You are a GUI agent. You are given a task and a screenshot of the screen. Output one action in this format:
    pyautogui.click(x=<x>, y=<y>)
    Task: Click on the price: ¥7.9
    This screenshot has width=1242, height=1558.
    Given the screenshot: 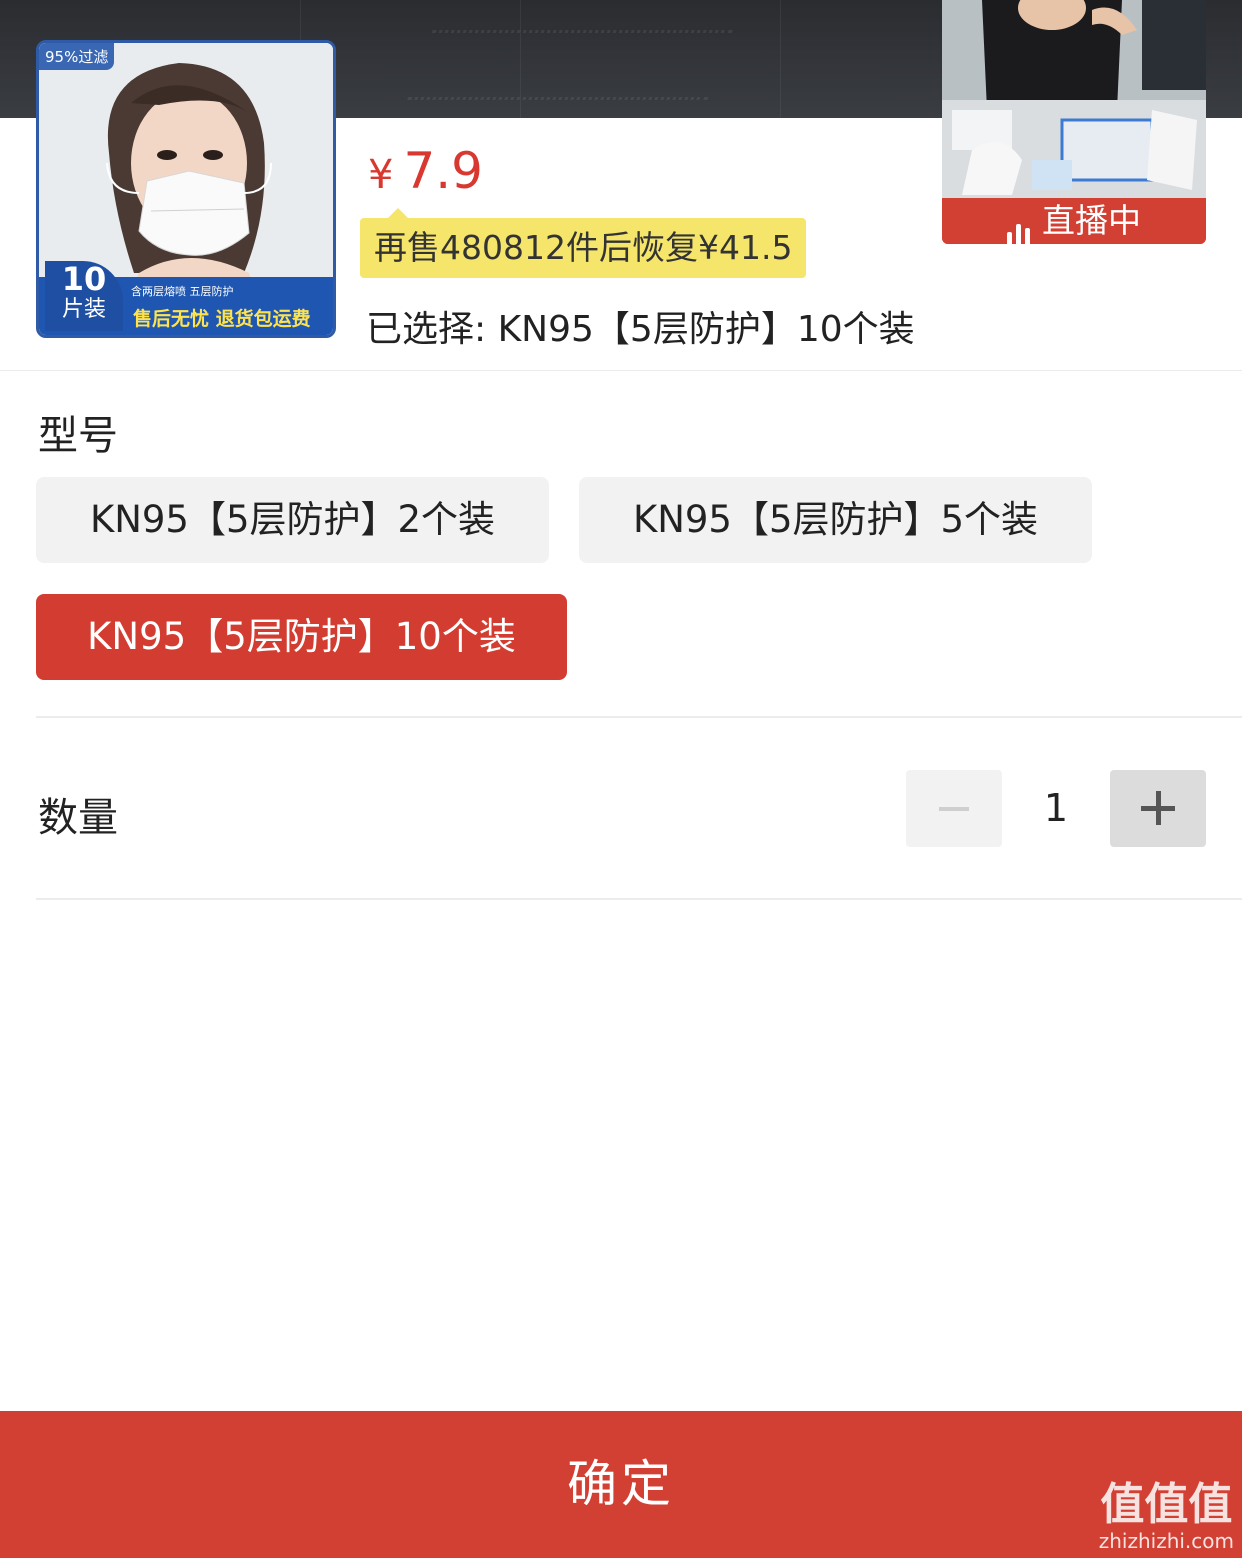 What is the action you would take?
    pyautogui.click(x=425, y=171)
    